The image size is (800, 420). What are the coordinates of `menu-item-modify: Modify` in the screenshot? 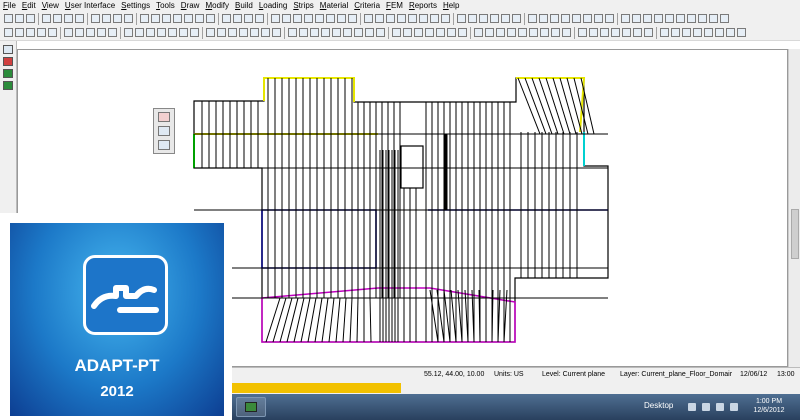 It's located at (217, 6).